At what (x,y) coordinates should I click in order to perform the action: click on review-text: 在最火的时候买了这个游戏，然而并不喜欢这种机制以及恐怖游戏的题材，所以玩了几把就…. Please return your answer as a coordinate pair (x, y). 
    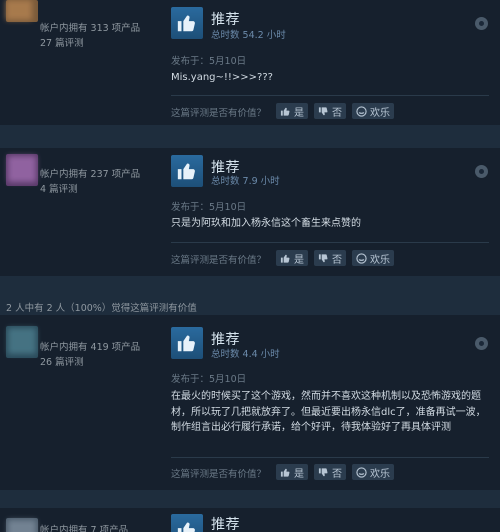
    Looking at the image, I should click on (328, 412).